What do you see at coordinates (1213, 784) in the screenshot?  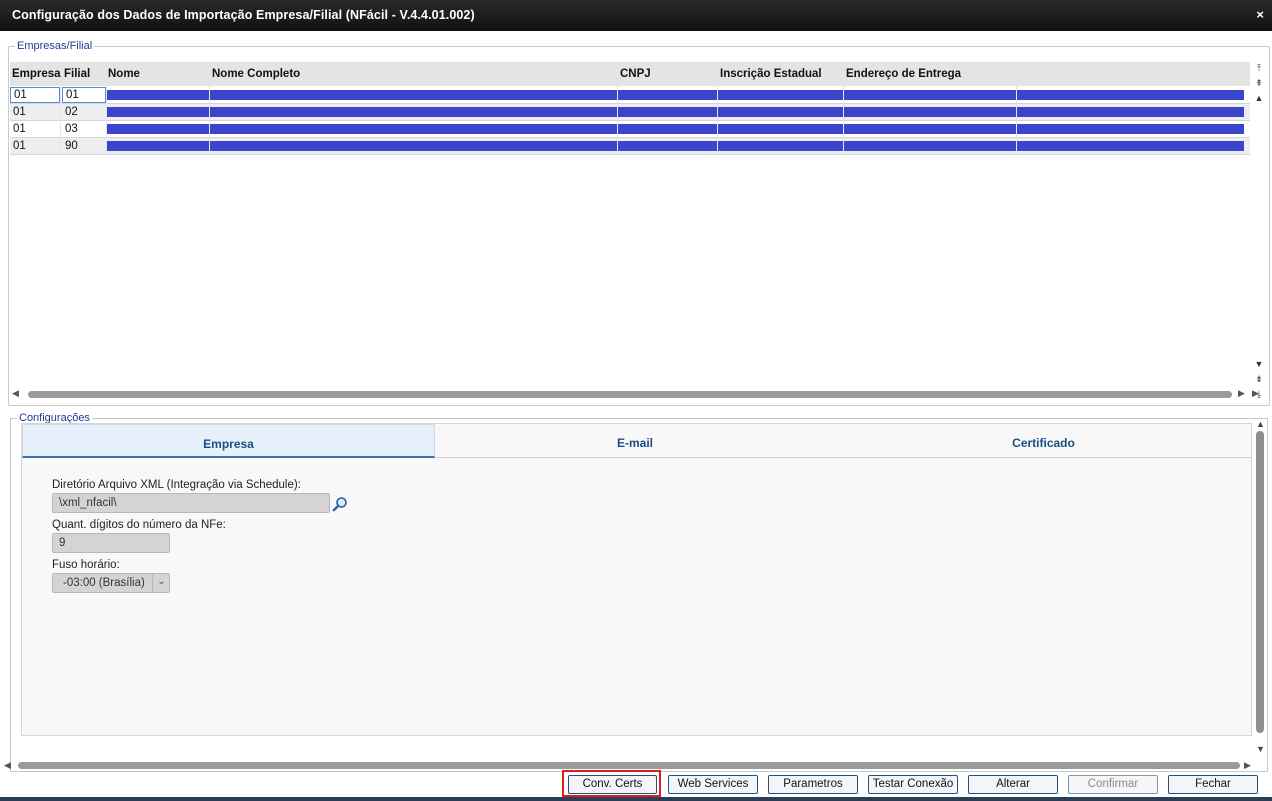 I see `fechar-button: Fechar` at bounding box center [1213, 784].